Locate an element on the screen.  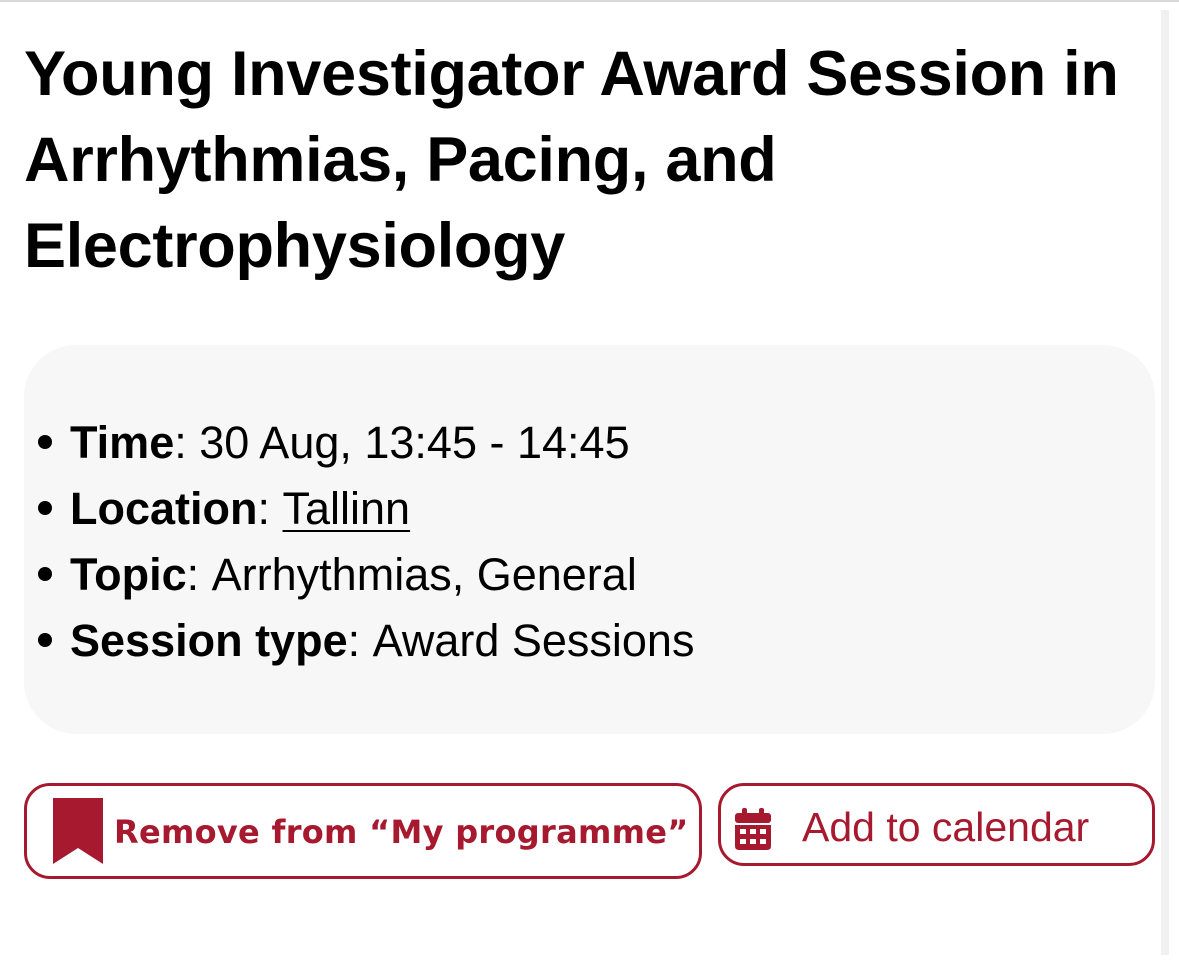
calendar-icon is located at coordinates (753, 829).